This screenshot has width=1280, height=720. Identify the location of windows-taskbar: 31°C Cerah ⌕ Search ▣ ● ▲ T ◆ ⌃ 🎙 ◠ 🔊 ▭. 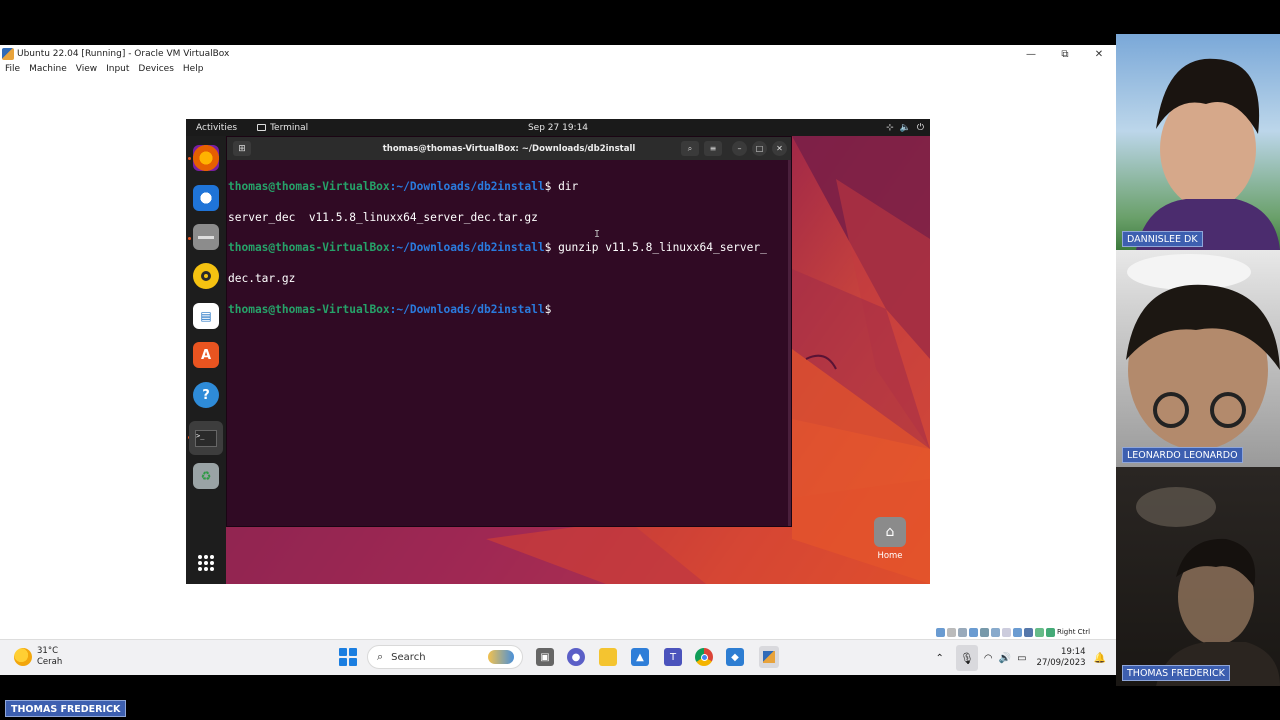
(558, 657).